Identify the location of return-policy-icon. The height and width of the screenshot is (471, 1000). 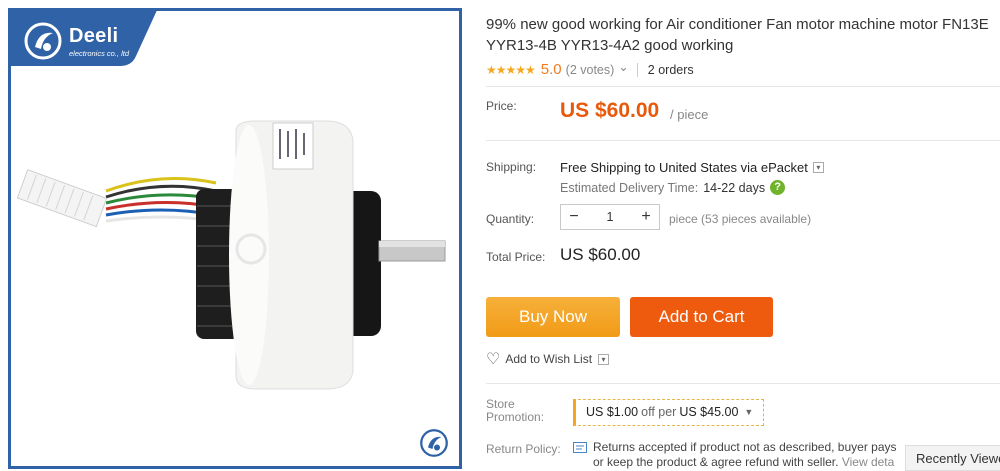
(580, 447).